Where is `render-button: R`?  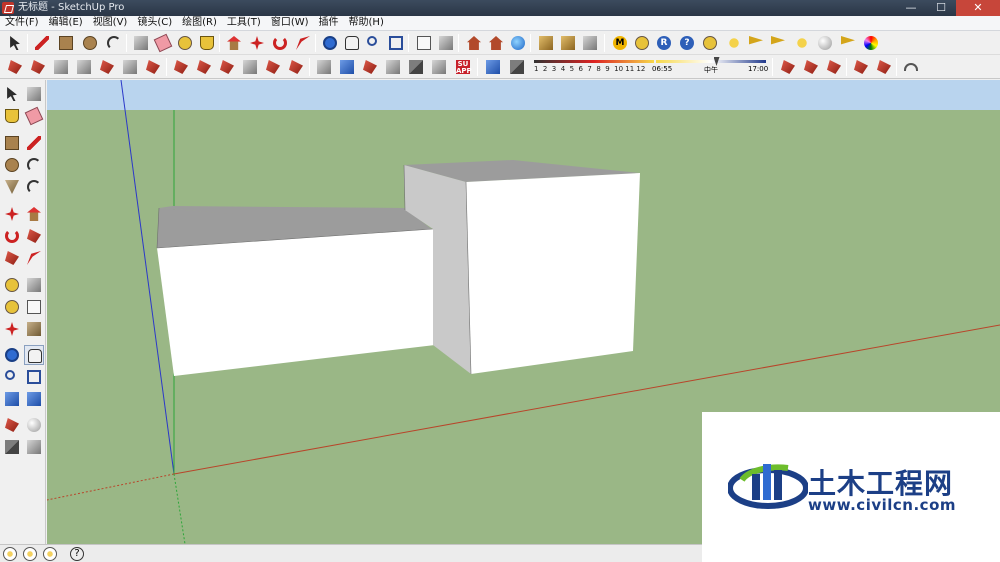 render-button: R is located at coordinates (664, 43).